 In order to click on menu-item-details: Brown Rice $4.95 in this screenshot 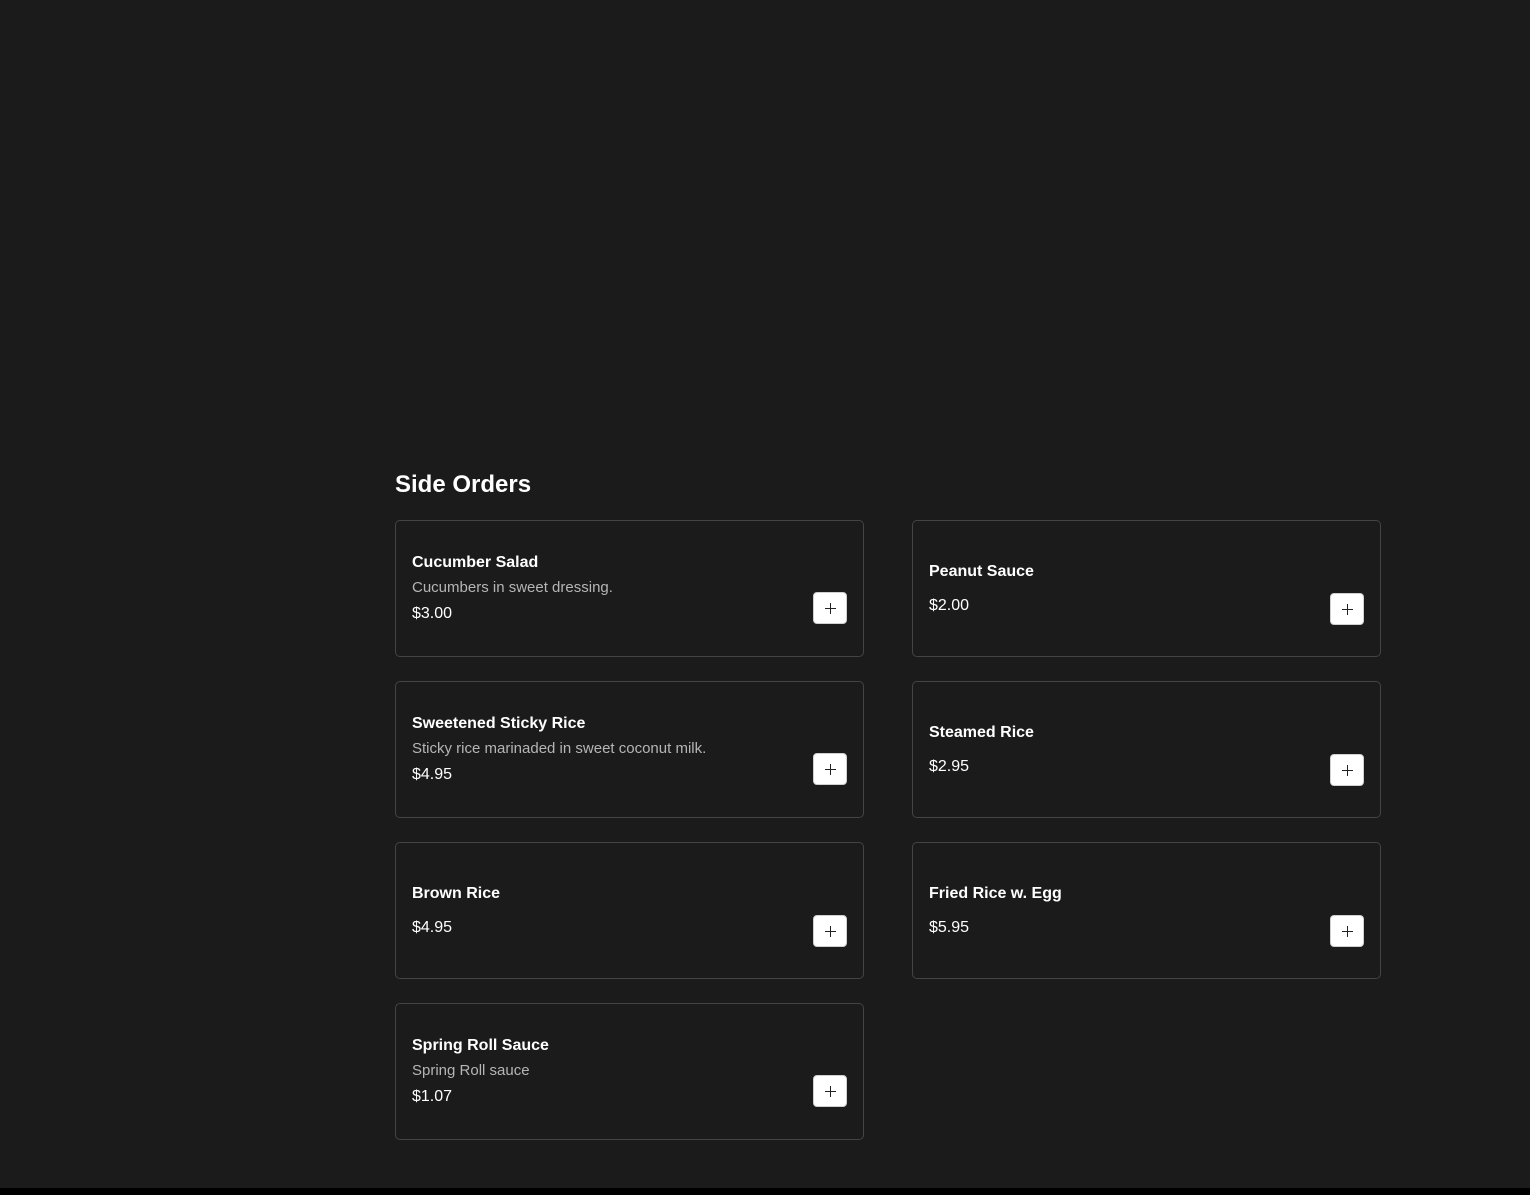, I will do `click(602, 910)`.